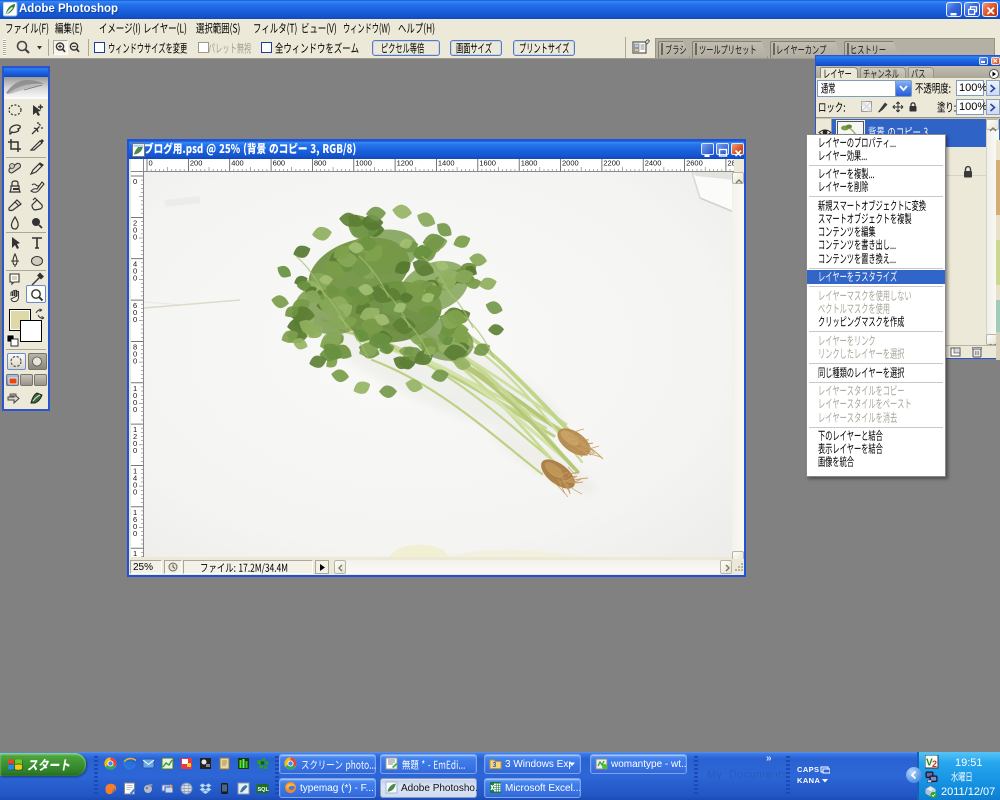 The width and height of the screenshot is (1000, 800). I want to click on svg-text: 1200, so click(405, 163).